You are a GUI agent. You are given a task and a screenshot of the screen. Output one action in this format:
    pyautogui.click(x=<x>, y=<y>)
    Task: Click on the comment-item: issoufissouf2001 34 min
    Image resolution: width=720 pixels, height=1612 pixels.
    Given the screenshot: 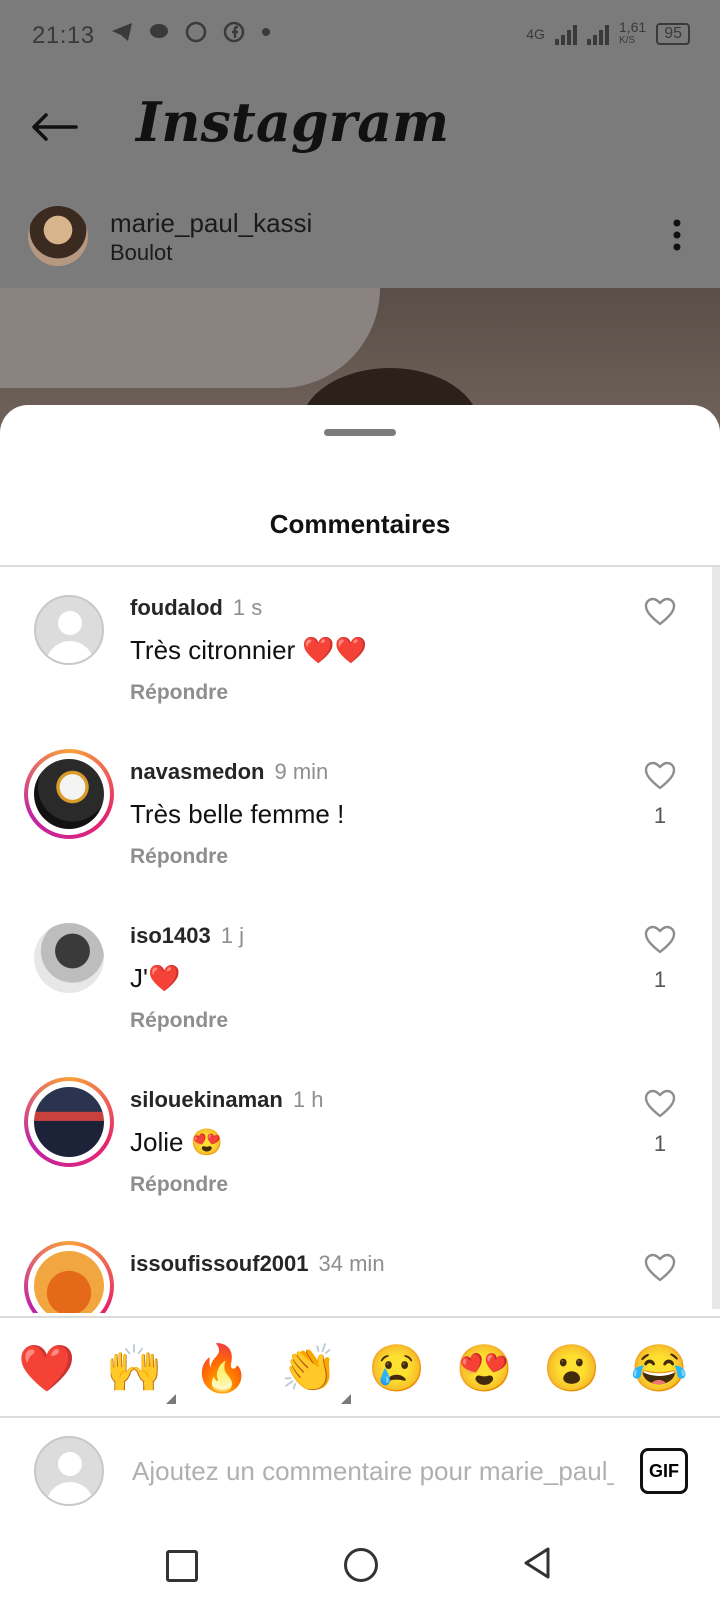 What is the action you would take?
    pyautogui.click(x=356, y=1268)
    